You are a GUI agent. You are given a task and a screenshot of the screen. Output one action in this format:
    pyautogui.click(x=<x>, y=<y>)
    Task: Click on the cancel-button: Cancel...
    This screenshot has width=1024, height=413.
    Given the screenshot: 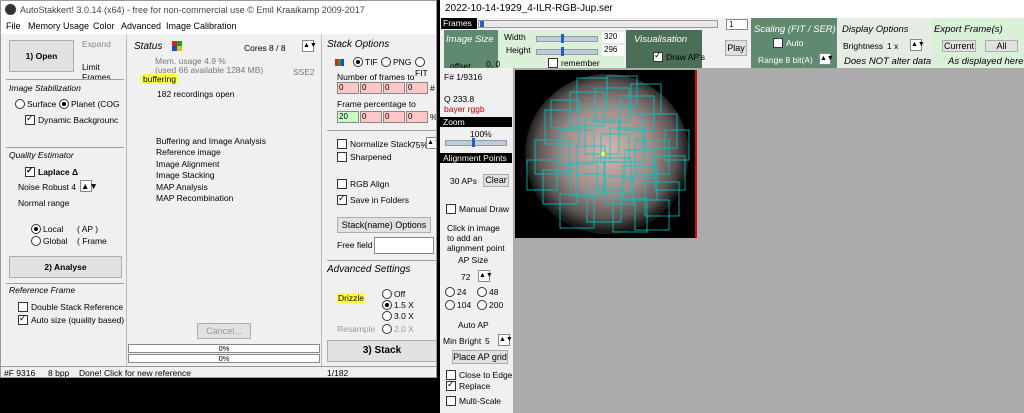 What is the action you would take?
    pyautogui.click(x=224, y=331)
    